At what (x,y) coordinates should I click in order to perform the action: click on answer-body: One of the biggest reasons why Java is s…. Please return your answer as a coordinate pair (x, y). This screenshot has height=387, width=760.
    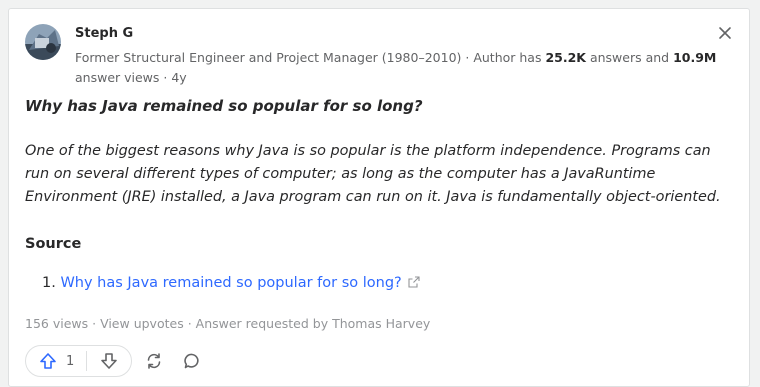
    Looking at the image, I should click on (373, 174).